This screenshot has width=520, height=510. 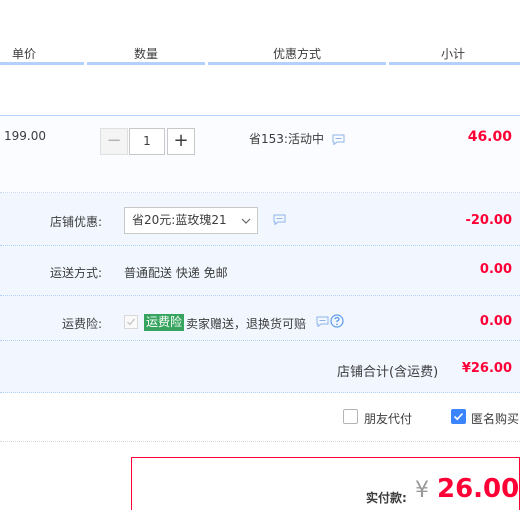 What do you see at coordinates (478, 489) in the screenshot?
I see `payment-amount: 26.00` at bounding box center [478, 489].